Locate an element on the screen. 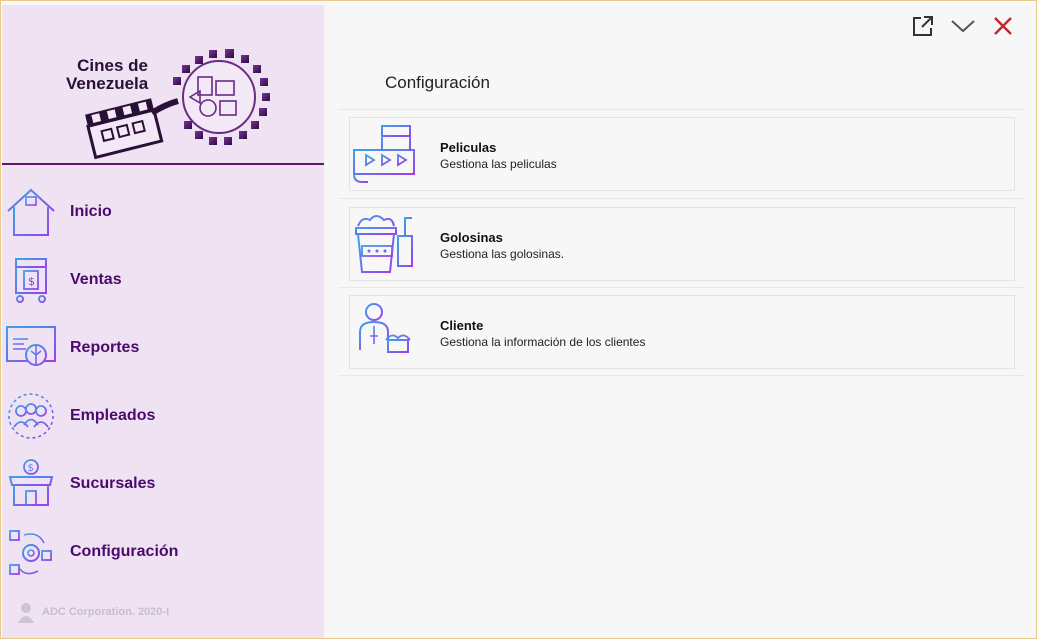 This screenshot has width=1037, height=639. app-logo: Cines de Venezuela is located at coordinates (163, 84).